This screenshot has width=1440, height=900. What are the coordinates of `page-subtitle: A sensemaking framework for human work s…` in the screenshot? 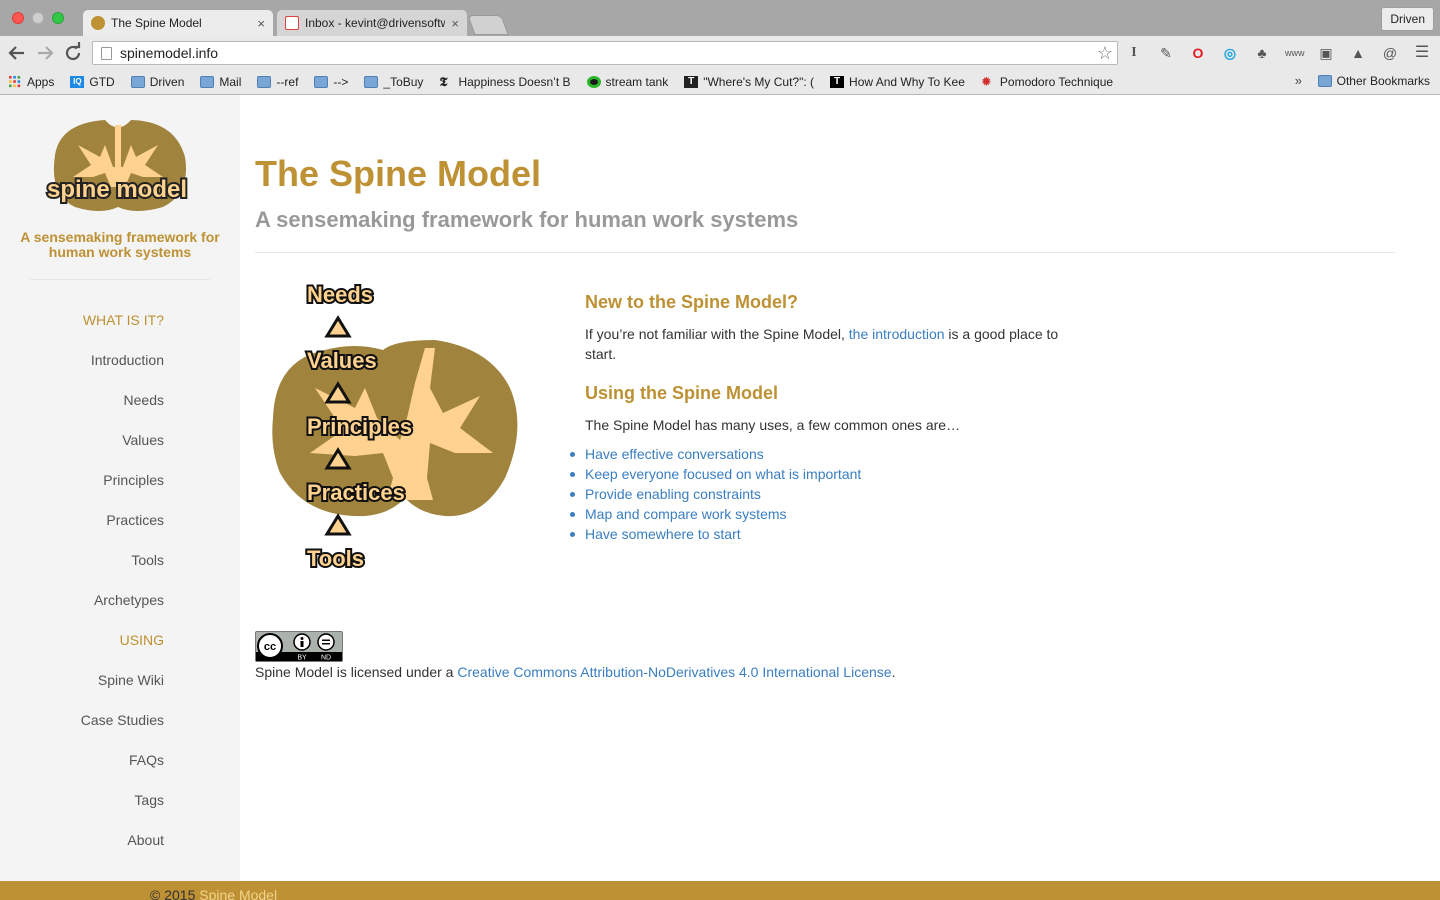 It's located at (527, 219).